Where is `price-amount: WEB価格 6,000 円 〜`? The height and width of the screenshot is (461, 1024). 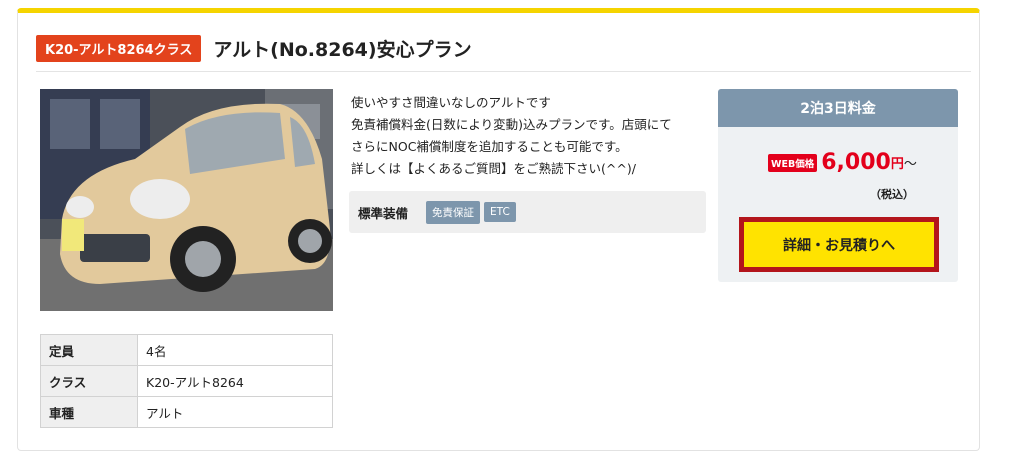
price-amount: WEB価格 6,000 円 〜 is located at coordinates (842, 162).